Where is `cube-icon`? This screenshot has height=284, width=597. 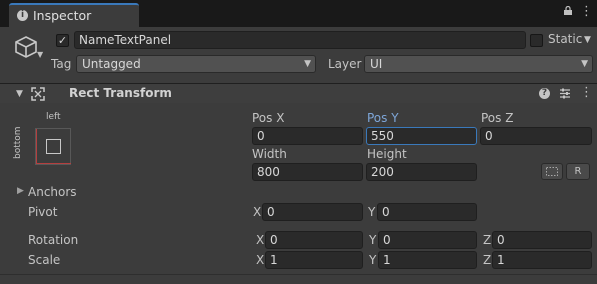
cube-icon is located at coordinates (26, 47).